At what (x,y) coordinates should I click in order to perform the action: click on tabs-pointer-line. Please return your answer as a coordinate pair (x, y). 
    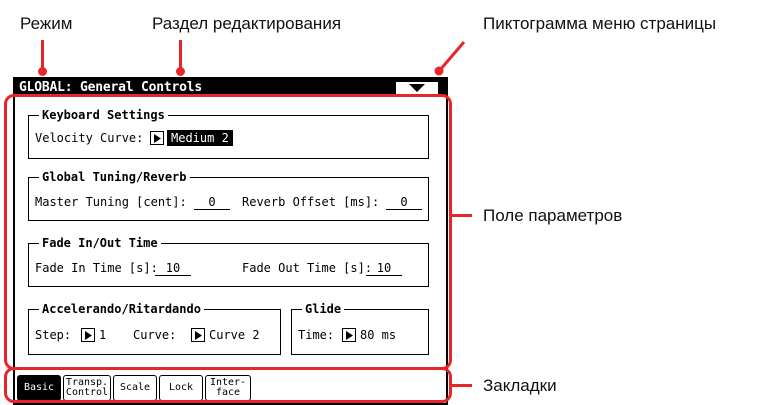
    Looking at the image, I should click on (462, 385).